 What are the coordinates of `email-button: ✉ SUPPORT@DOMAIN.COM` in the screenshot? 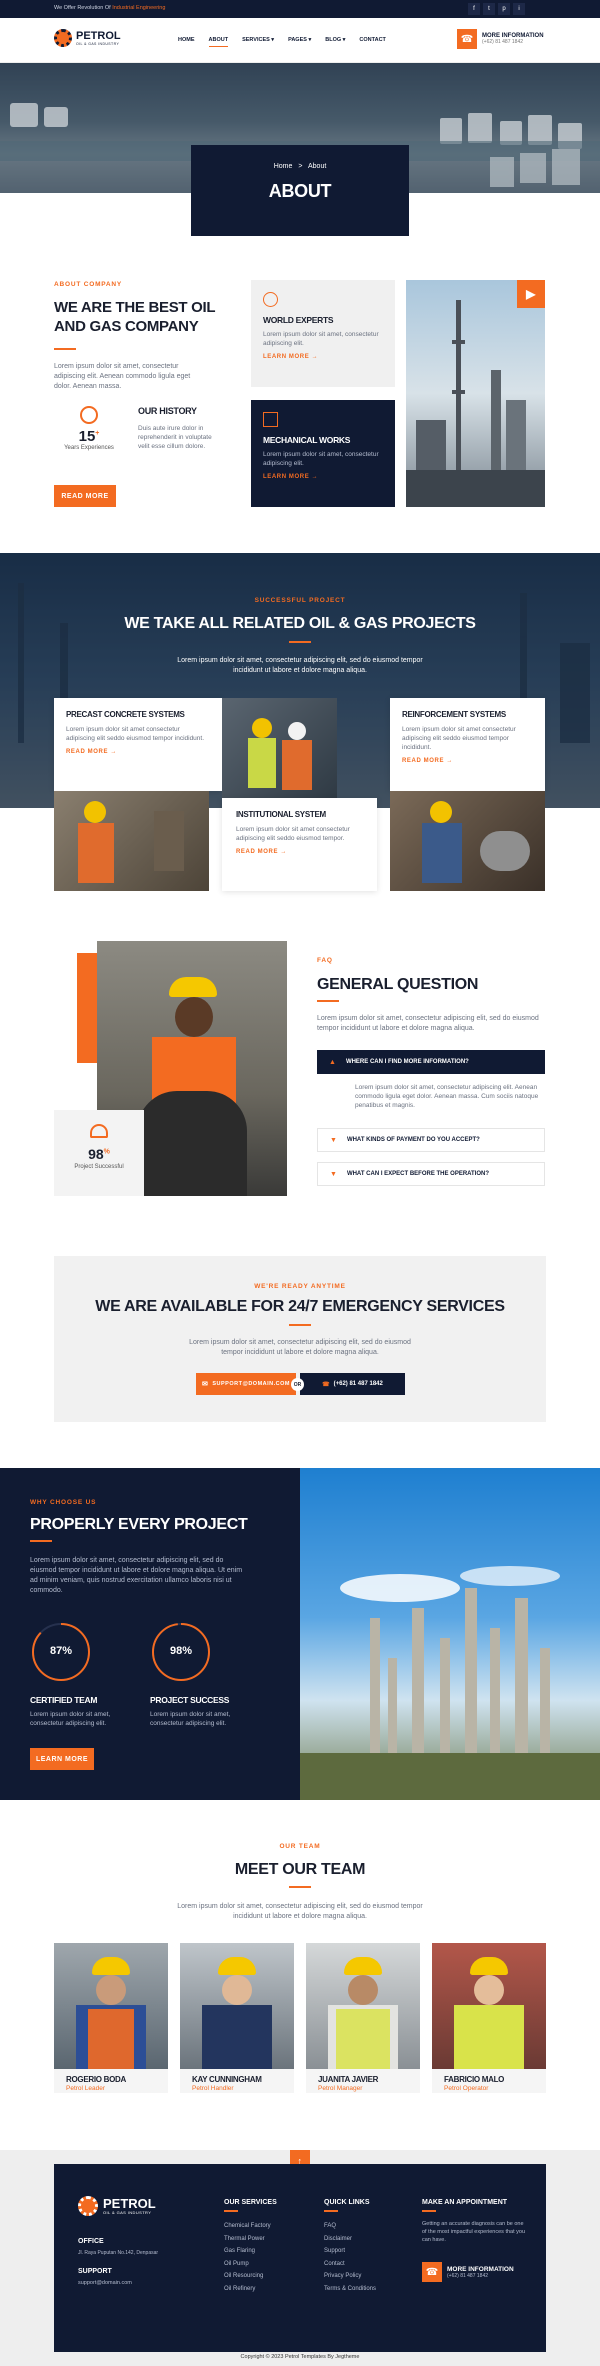 It's located at (246, 1384).